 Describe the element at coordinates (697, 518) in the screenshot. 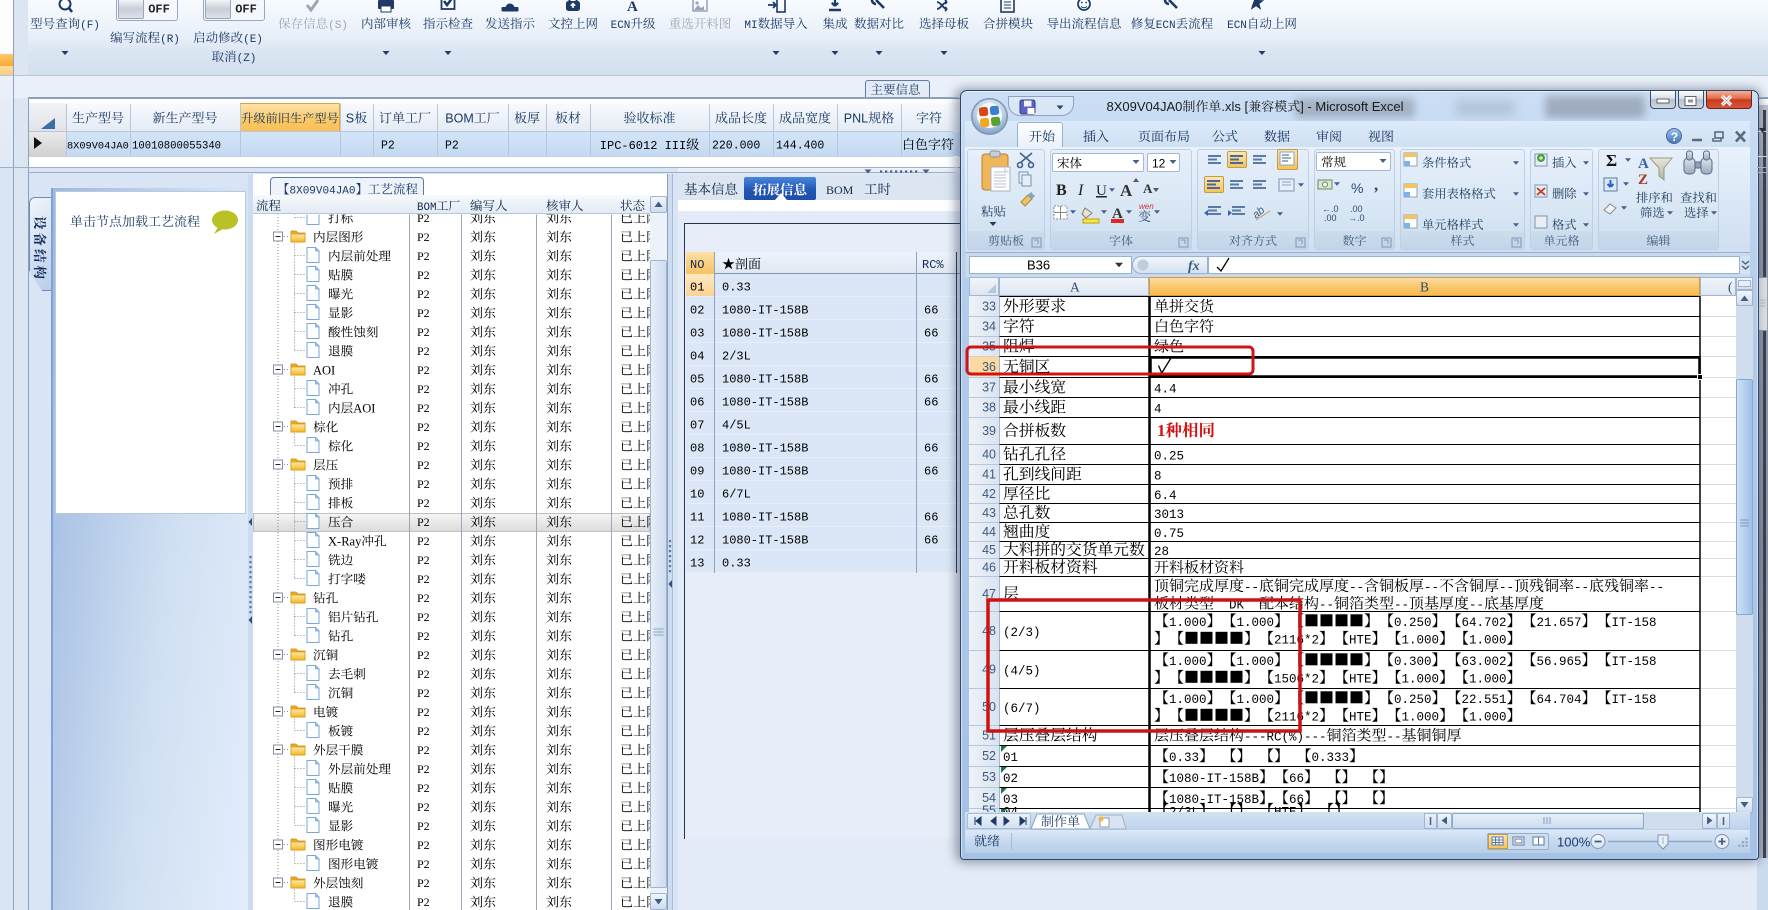

I see `svg-text: 11` at that location.